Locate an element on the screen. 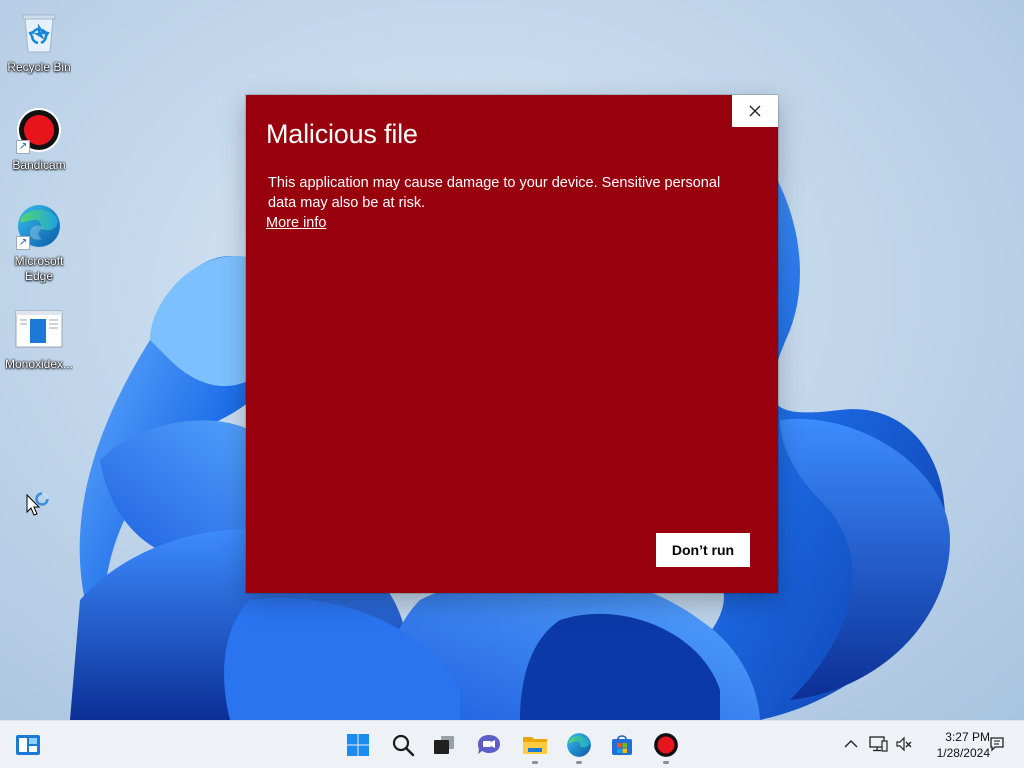 This screenshot has width=1024, height=768. bandicam-icon: ↗ is located at coordinates (39, 130).